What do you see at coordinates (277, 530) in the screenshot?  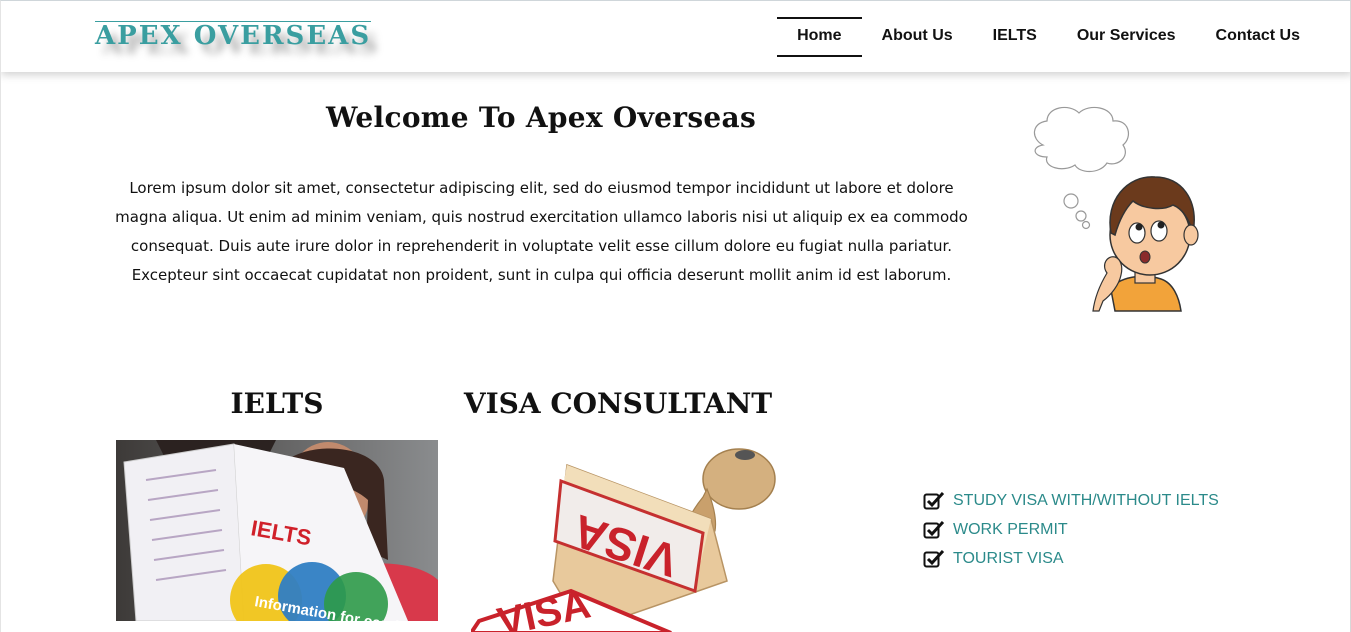 I see `ielts-photo: IELTS Information for candid` at bounding box center [277, 530].